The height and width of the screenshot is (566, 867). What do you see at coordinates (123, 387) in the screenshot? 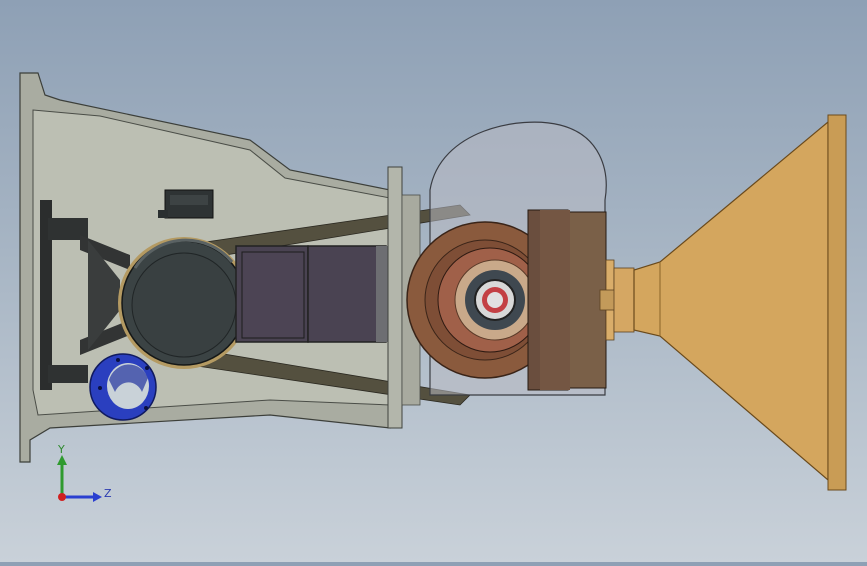
I see `blue-flange` at bounding box center [123, 387].